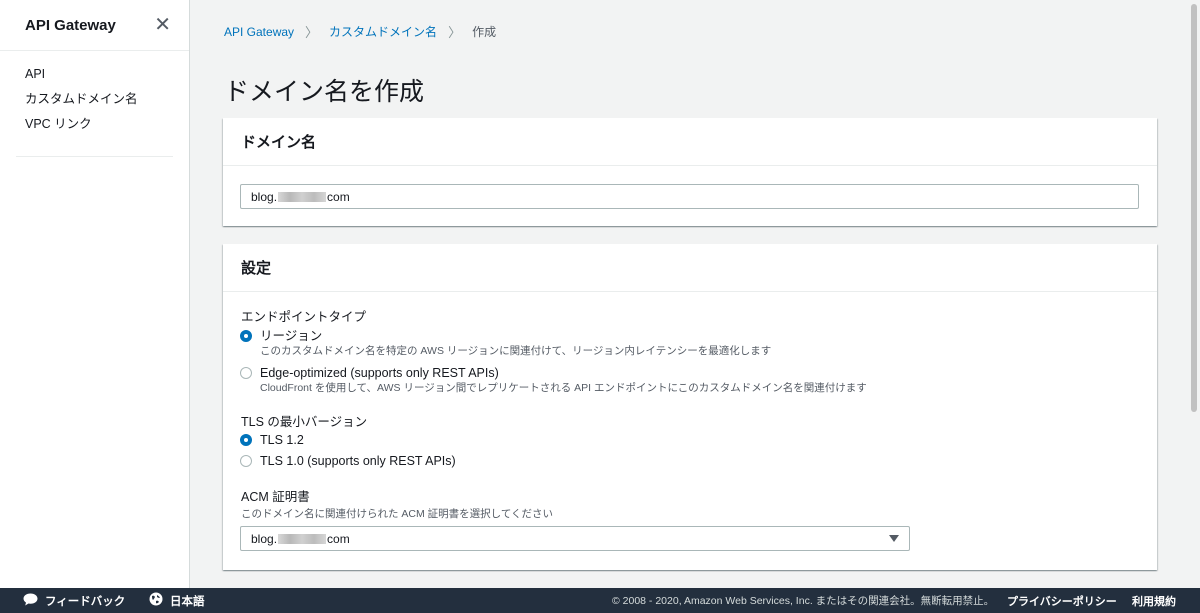  Describe the element at coordinates (397, 514) in the screenshot. I see `acm-certificate-description: このドメイン名に関連付けられた ACM 証明書を選択してください` at that location.